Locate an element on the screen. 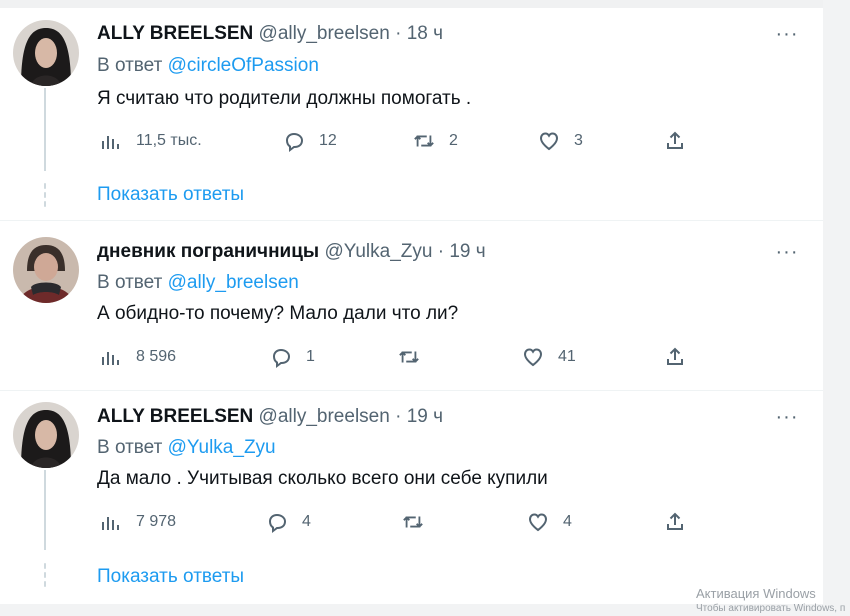  author-name: дневник пограничницы is located at coordinates (208, 251).